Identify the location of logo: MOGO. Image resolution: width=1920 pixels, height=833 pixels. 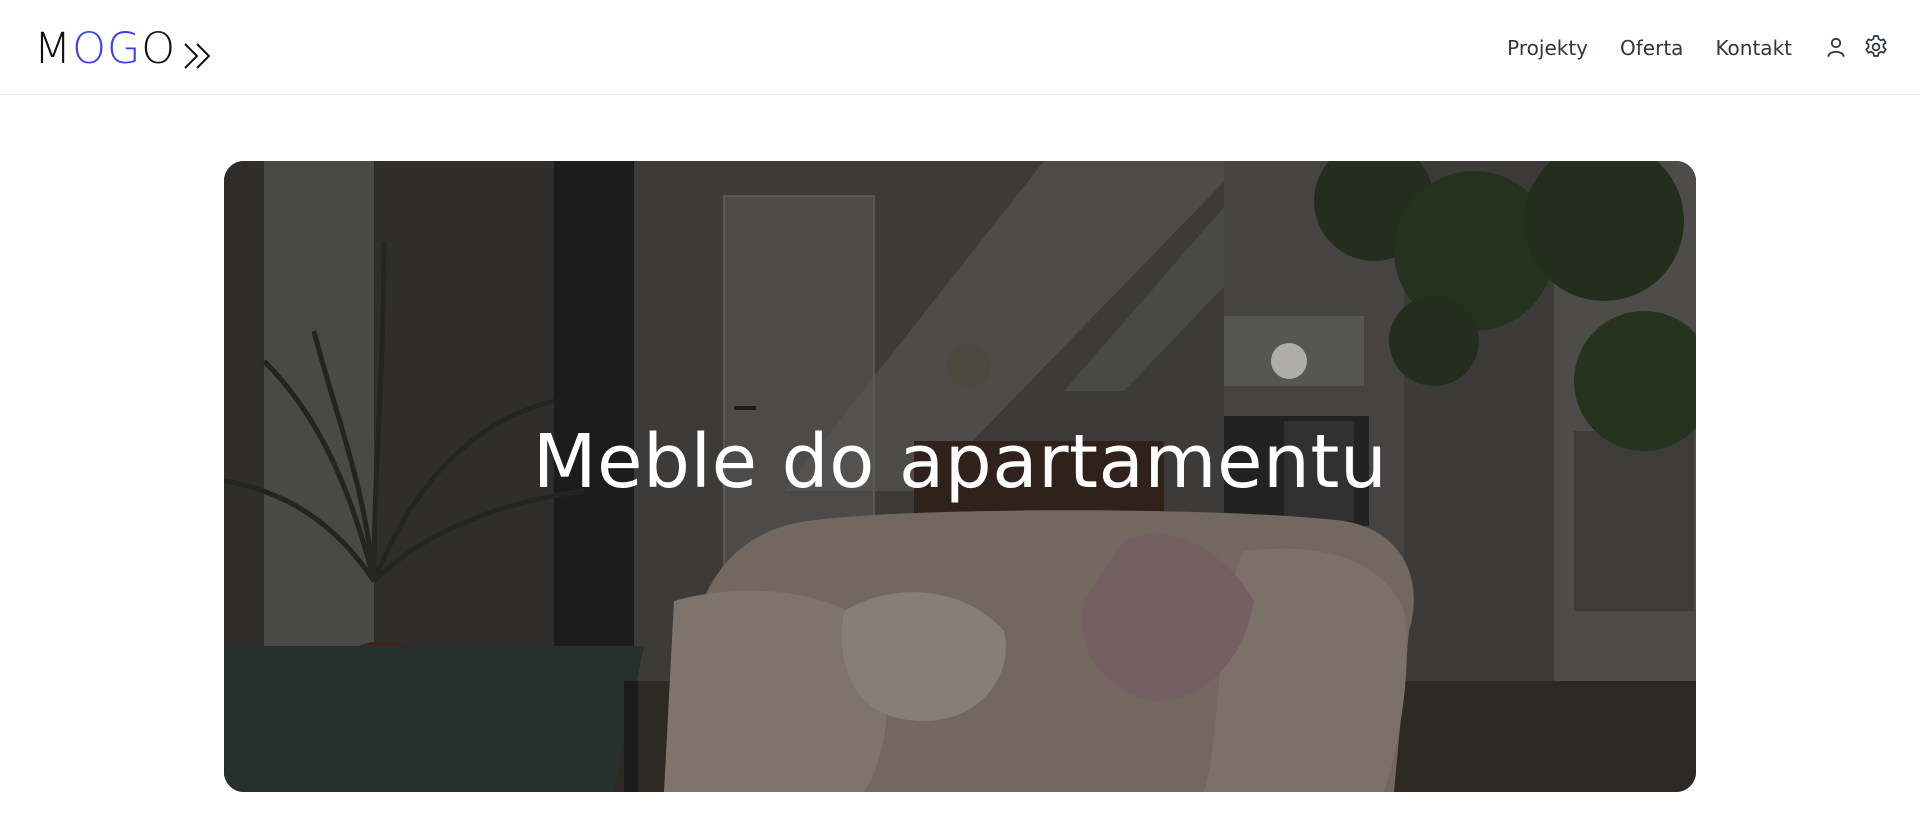
(124, 49).